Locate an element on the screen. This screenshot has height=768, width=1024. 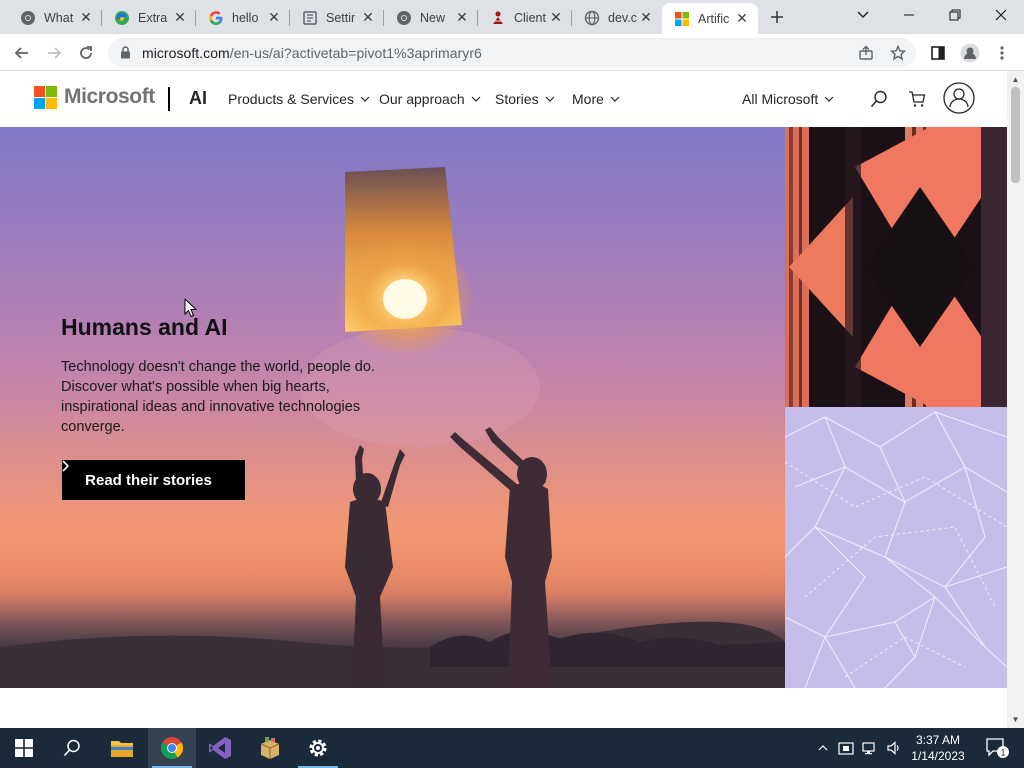
show-hidden-icons-button is located at coordinates (823, 748).